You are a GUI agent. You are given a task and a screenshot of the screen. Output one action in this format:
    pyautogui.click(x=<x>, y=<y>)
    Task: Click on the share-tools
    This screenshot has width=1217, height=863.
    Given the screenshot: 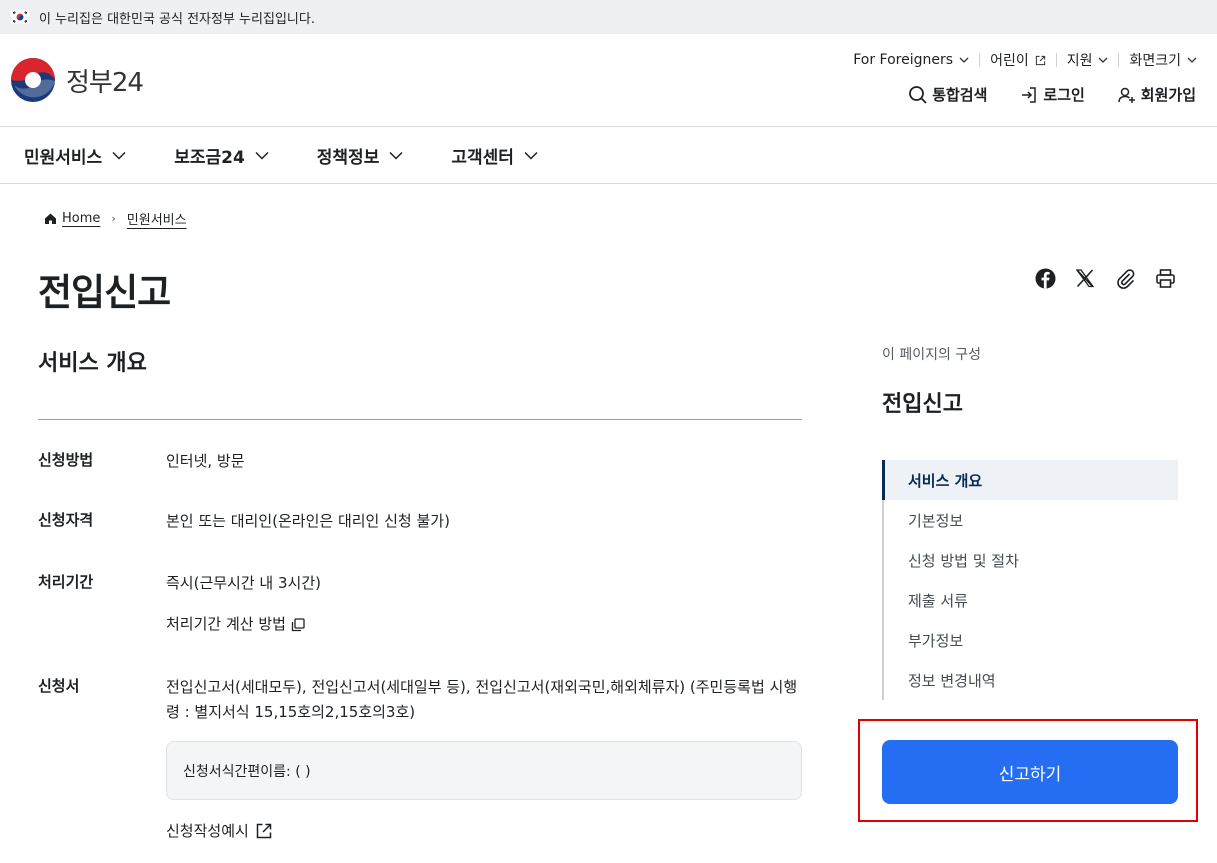 What is the action you would take?
    pyautogui.click(x=1097, y=278)
    